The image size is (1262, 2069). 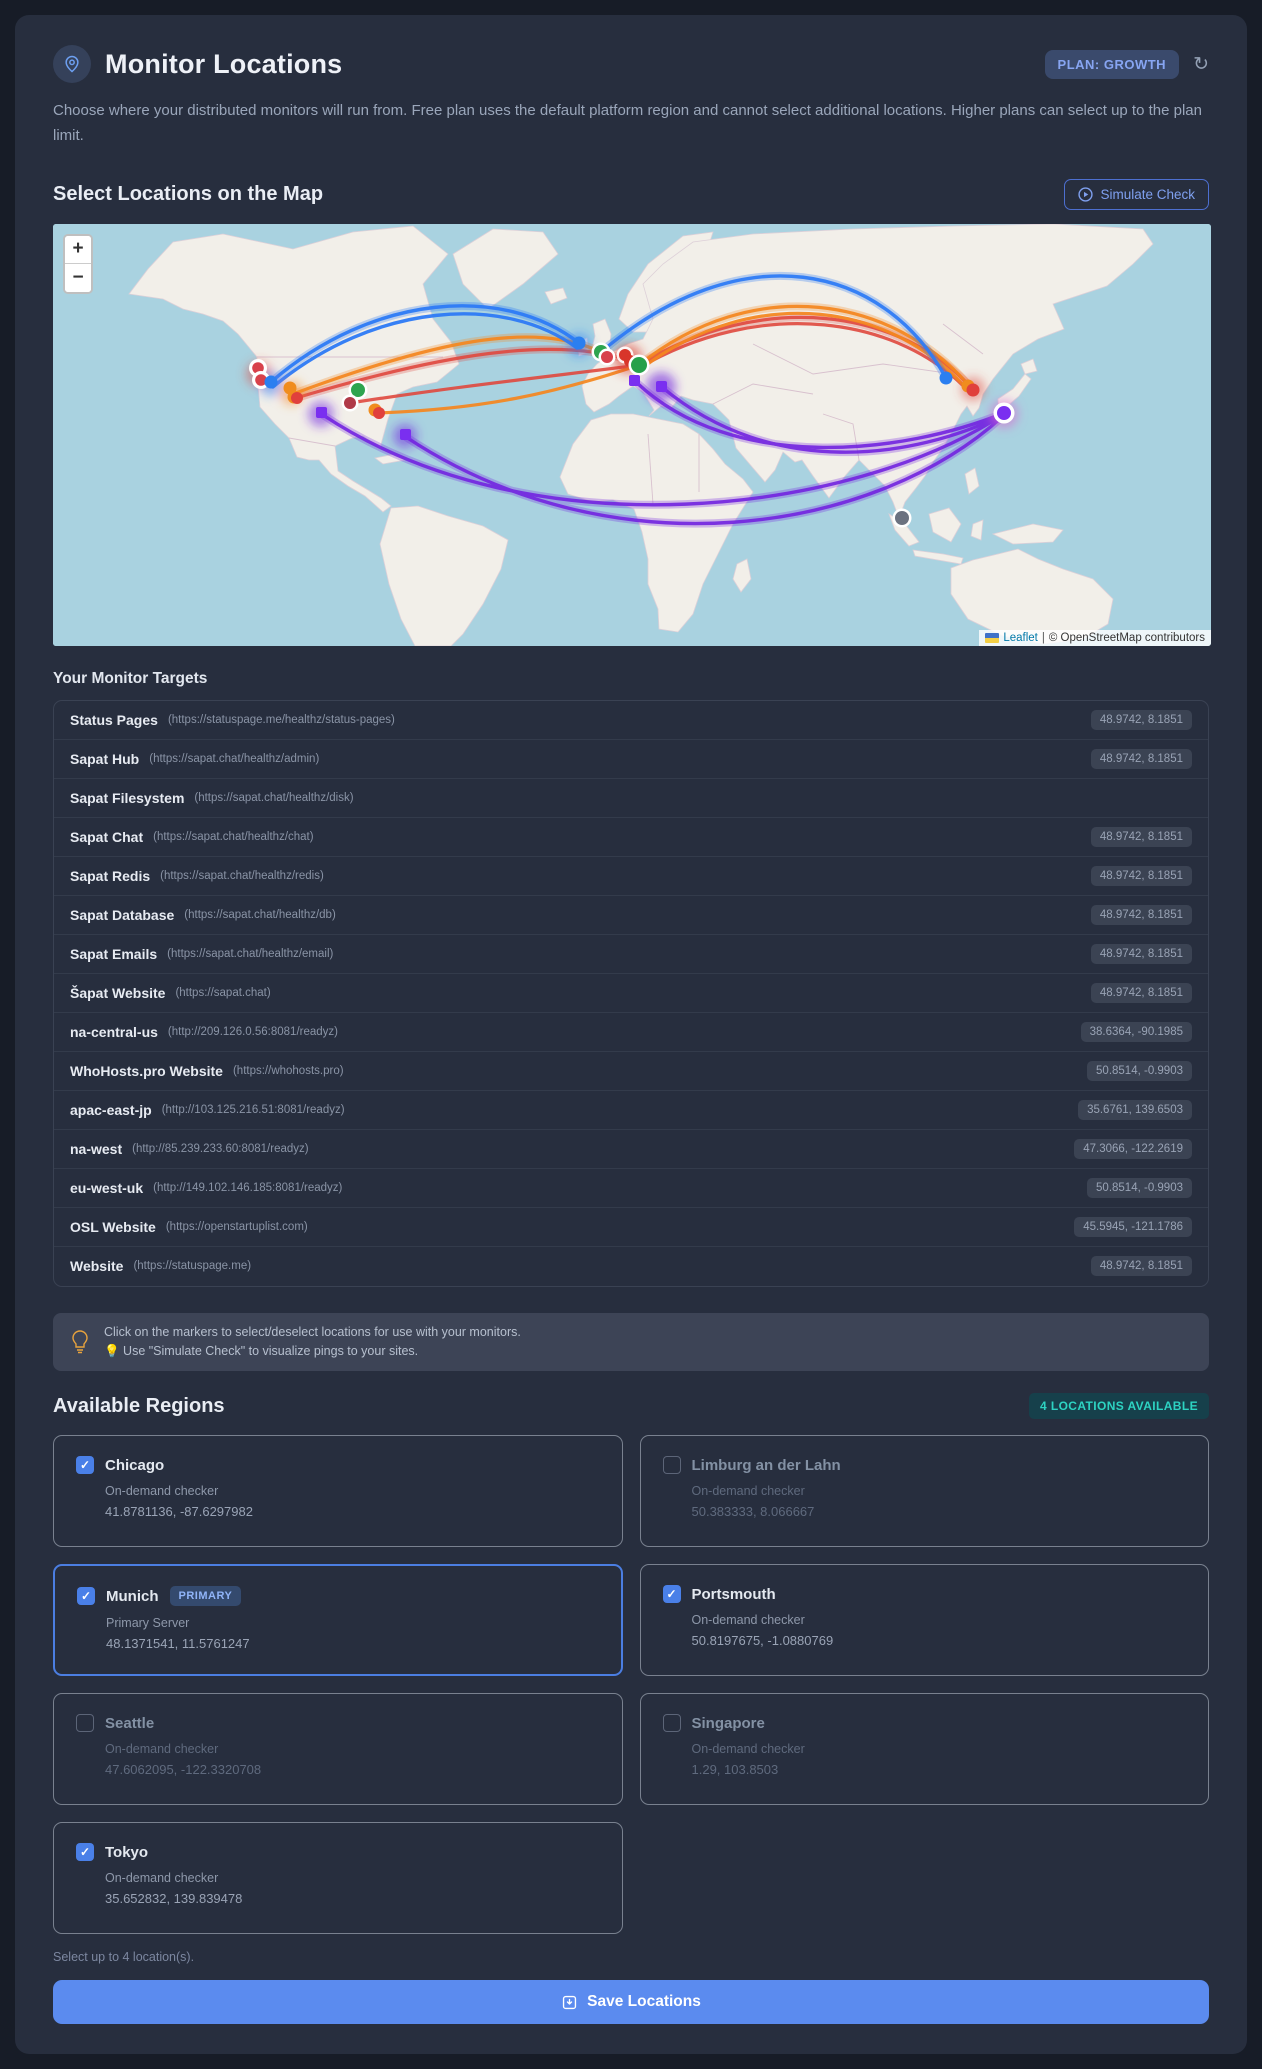 What do you see at coordinates (902, 517) in the screenshot?
I see `map-marker-singapore` at bounding box center [902, 517].